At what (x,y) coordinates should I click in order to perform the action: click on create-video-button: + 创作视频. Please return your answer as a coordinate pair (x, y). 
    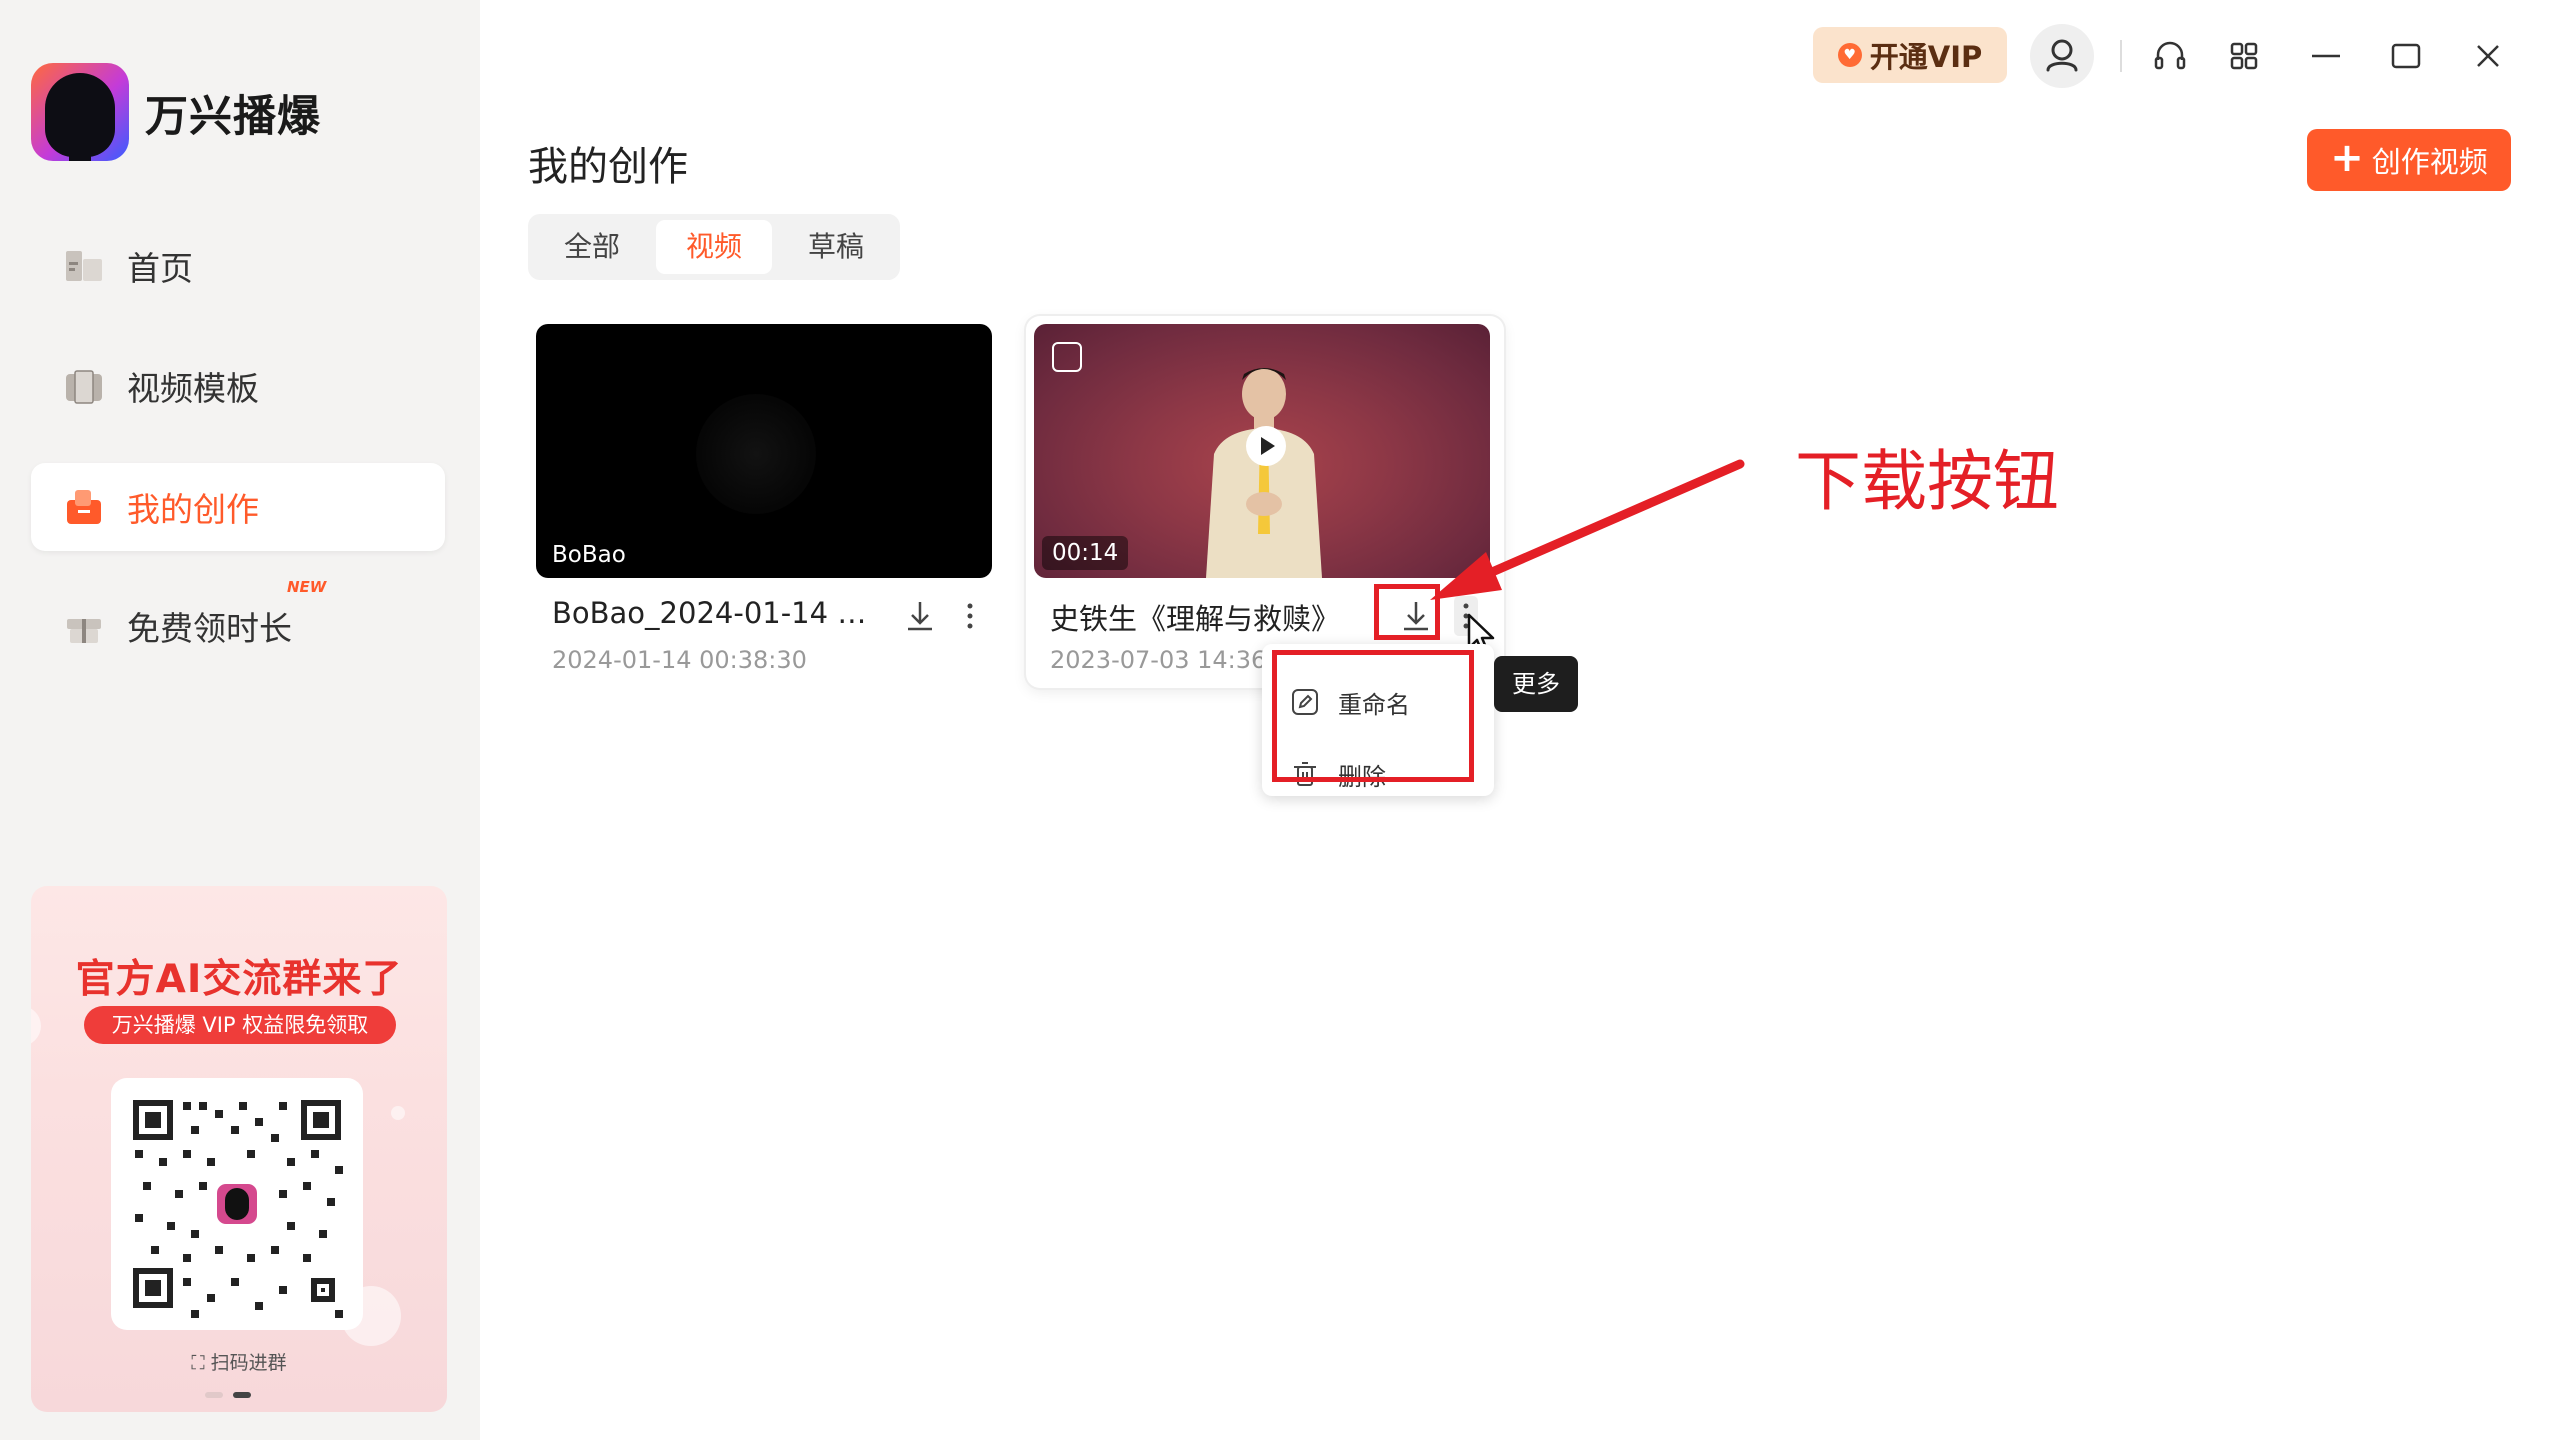
    Looking at the image, I should click on (2409, 160).